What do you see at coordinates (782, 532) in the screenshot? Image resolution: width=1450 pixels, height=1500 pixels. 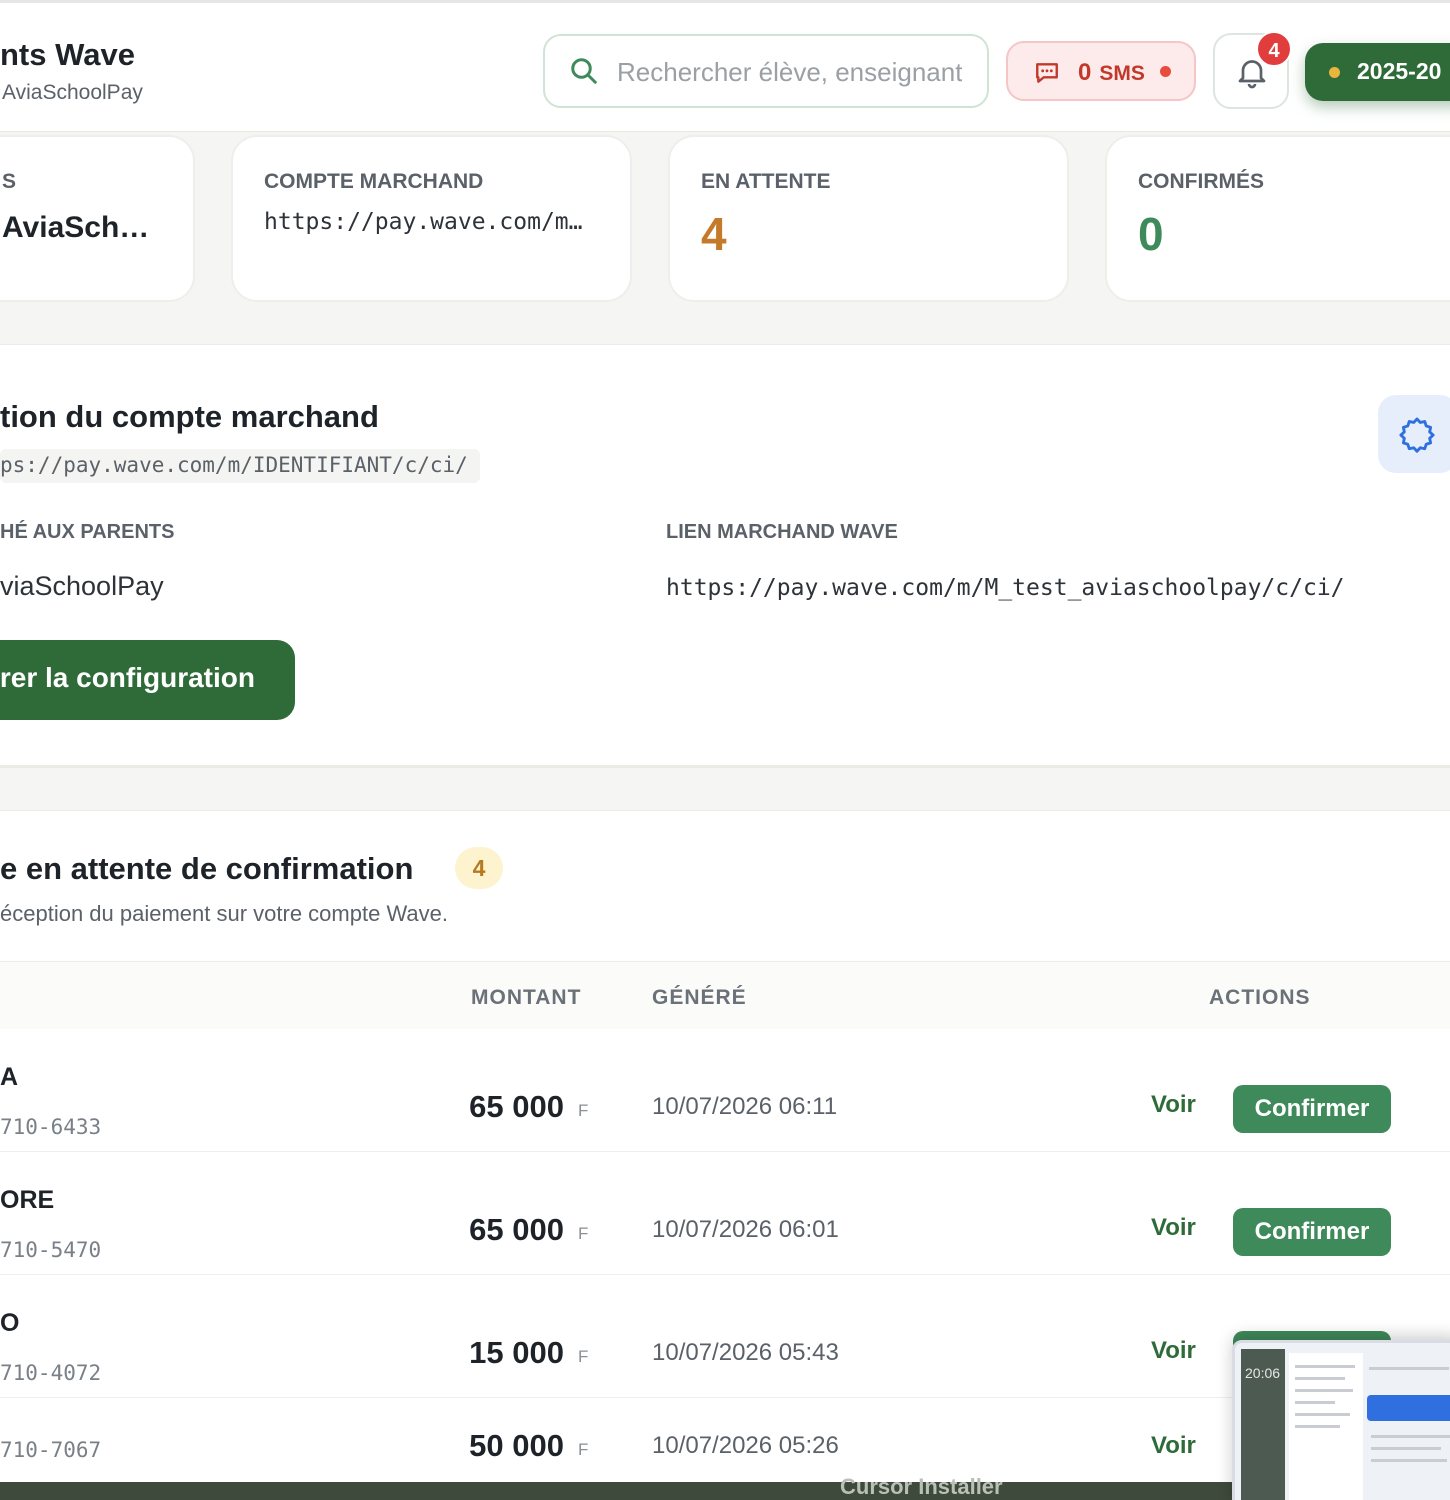 I see `merchant-link-label: LIEN MARCHAND WAVE` at bounding box center [782, 532].